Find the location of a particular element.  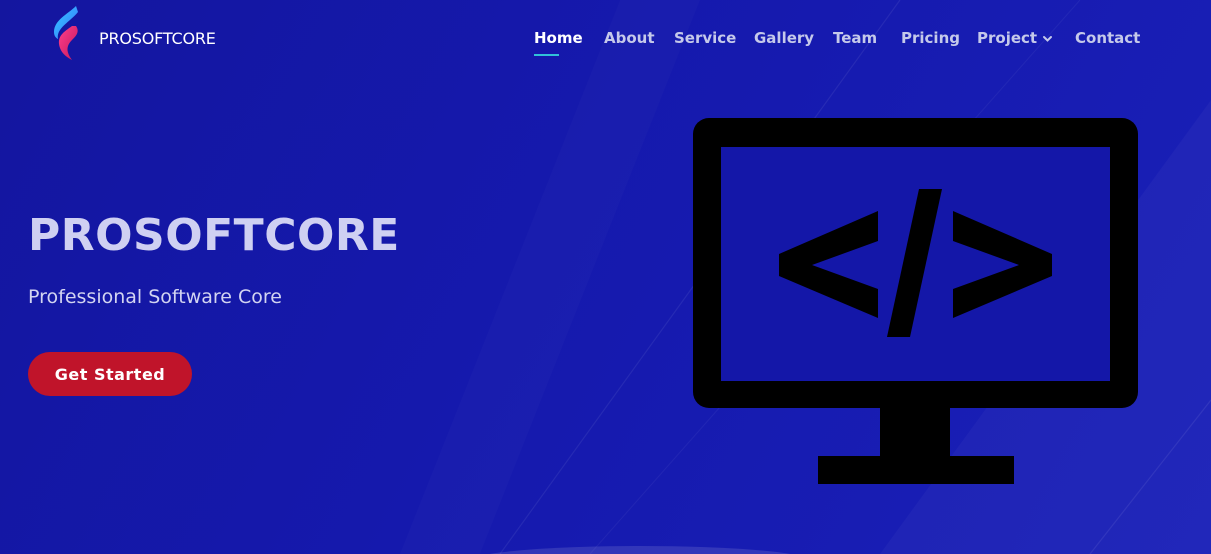

get-started-button: Get Started is located at coordinates (110, 374).